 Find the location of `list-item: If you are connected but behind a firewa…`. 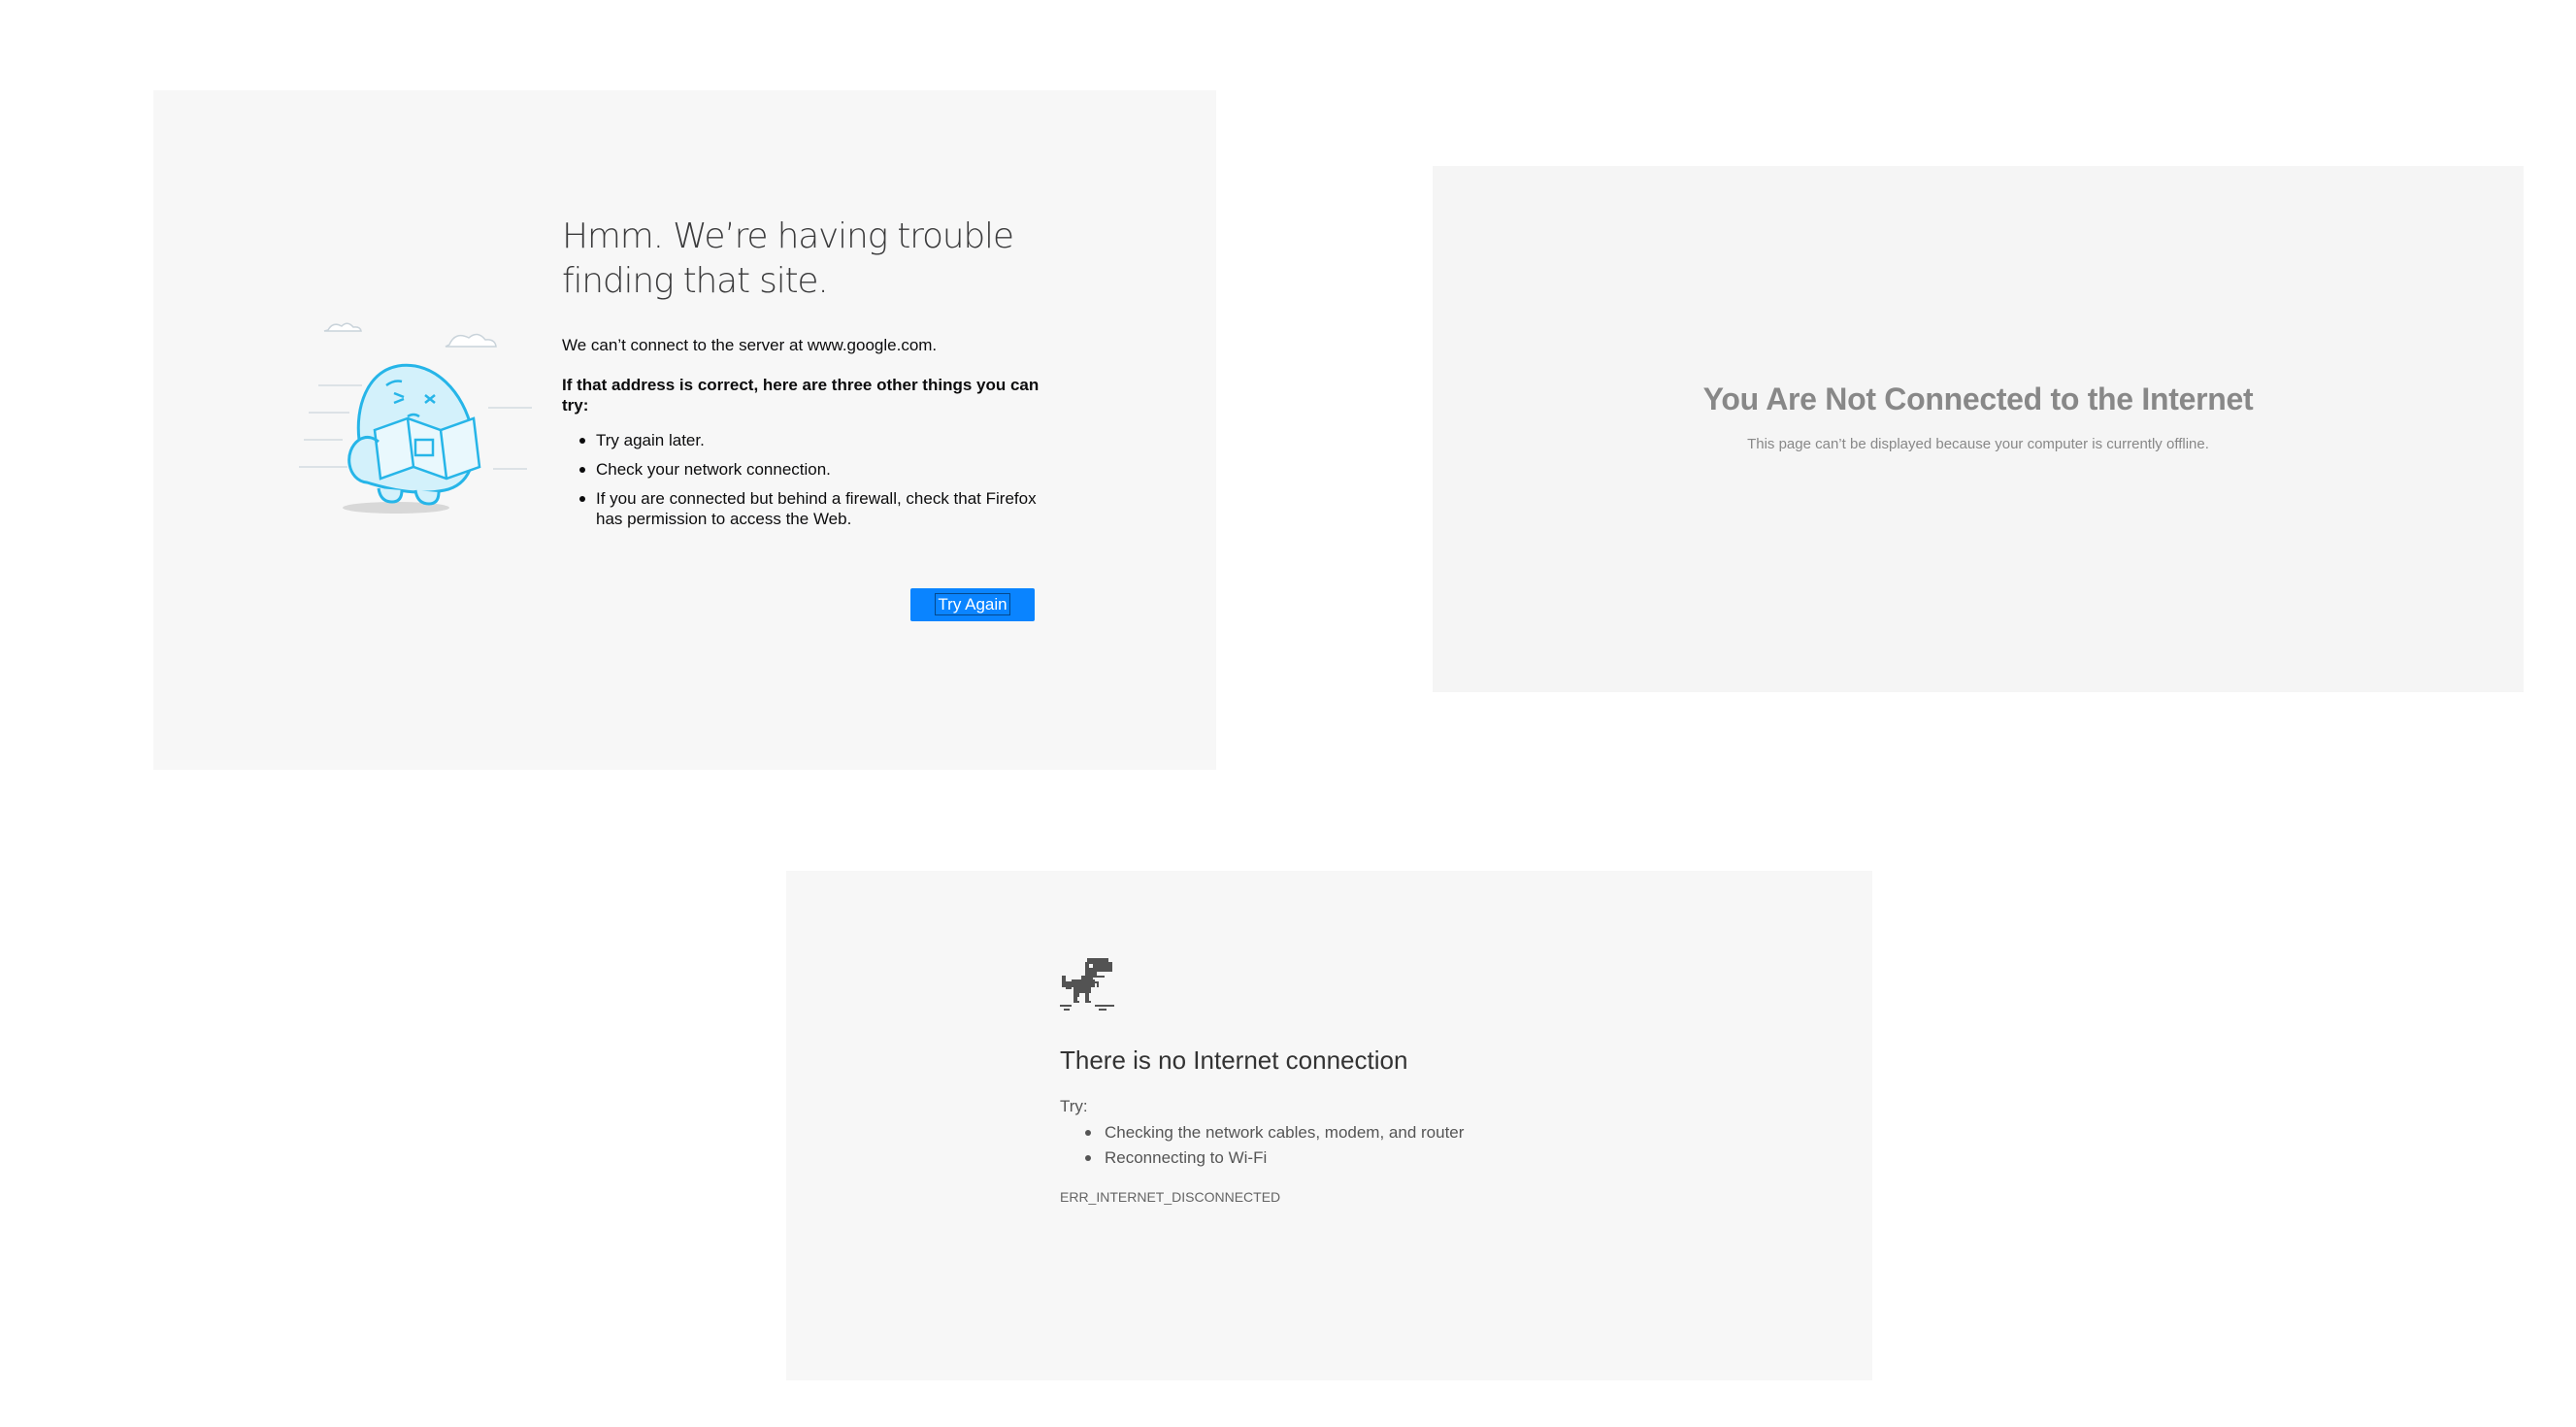

list-item: If you are connected but behind a firewa… is located at coordinates (820, 508).